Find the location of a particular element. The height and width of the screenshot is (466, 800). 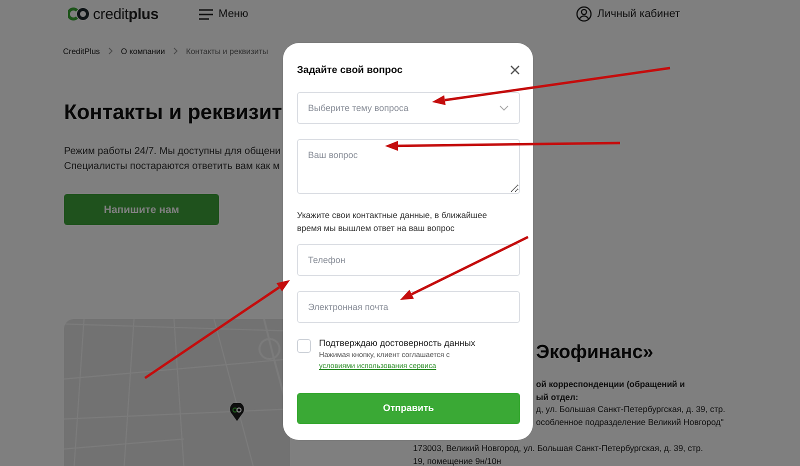

close-button is located at coordinates (515, 70).